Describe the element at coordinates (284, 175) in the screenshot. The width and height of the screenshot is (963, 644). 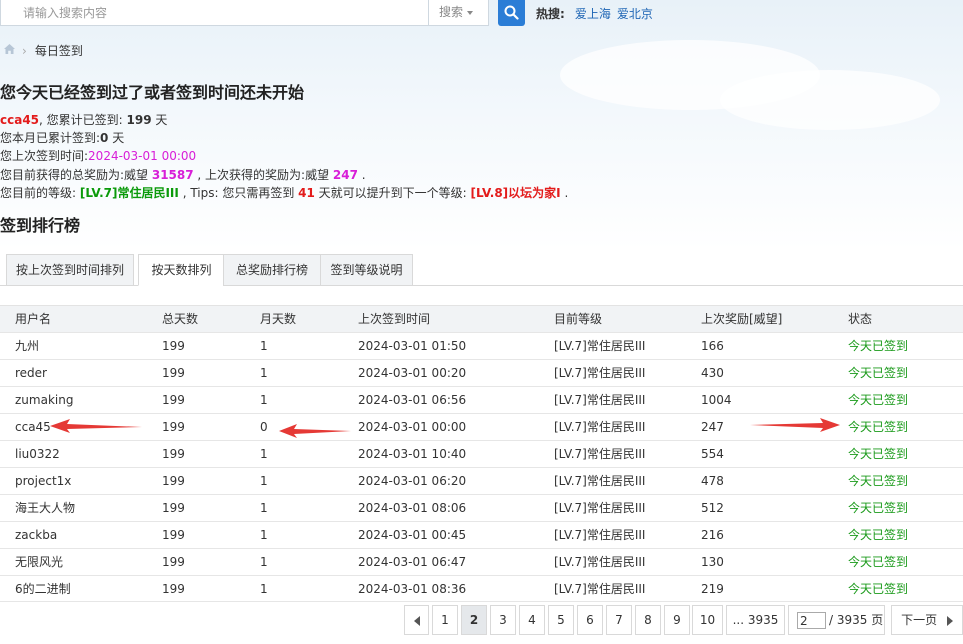
I see `info-line-reward: 您目前获得的总奖励为:威望 31587 , 上次获得的奖励为:威望 247 .` at that location.